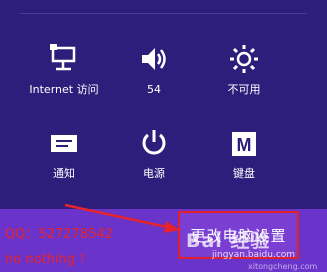  Describe the element at coordinates (49, 259) in the screenshot. I see `annotation-note: no nothing ！` at that location.